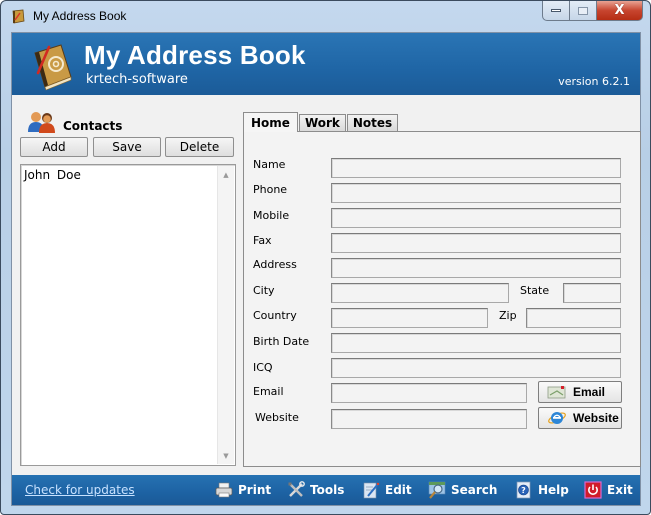 This screenshot has height=515, width=651. Describe the element at coordinates (372, 122) in the screenshot. I see `tab-notes: Notes` at that location.